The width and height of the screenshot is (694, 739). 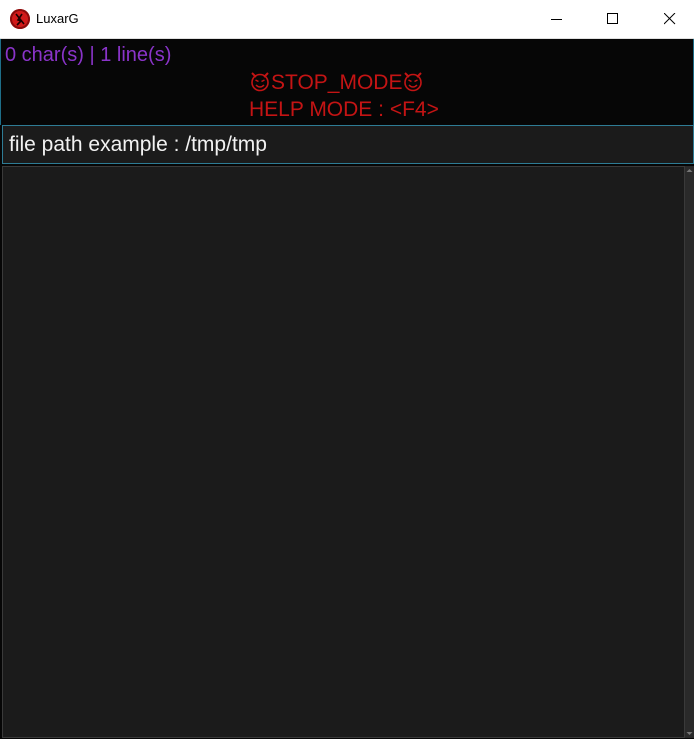 I want to click on maximize-button, so click(x=613, y=19).